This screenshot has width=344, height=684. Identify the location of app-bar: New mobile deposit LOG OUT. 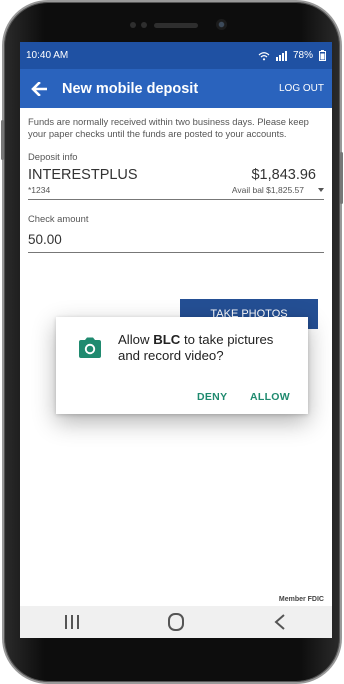
(176, 88).